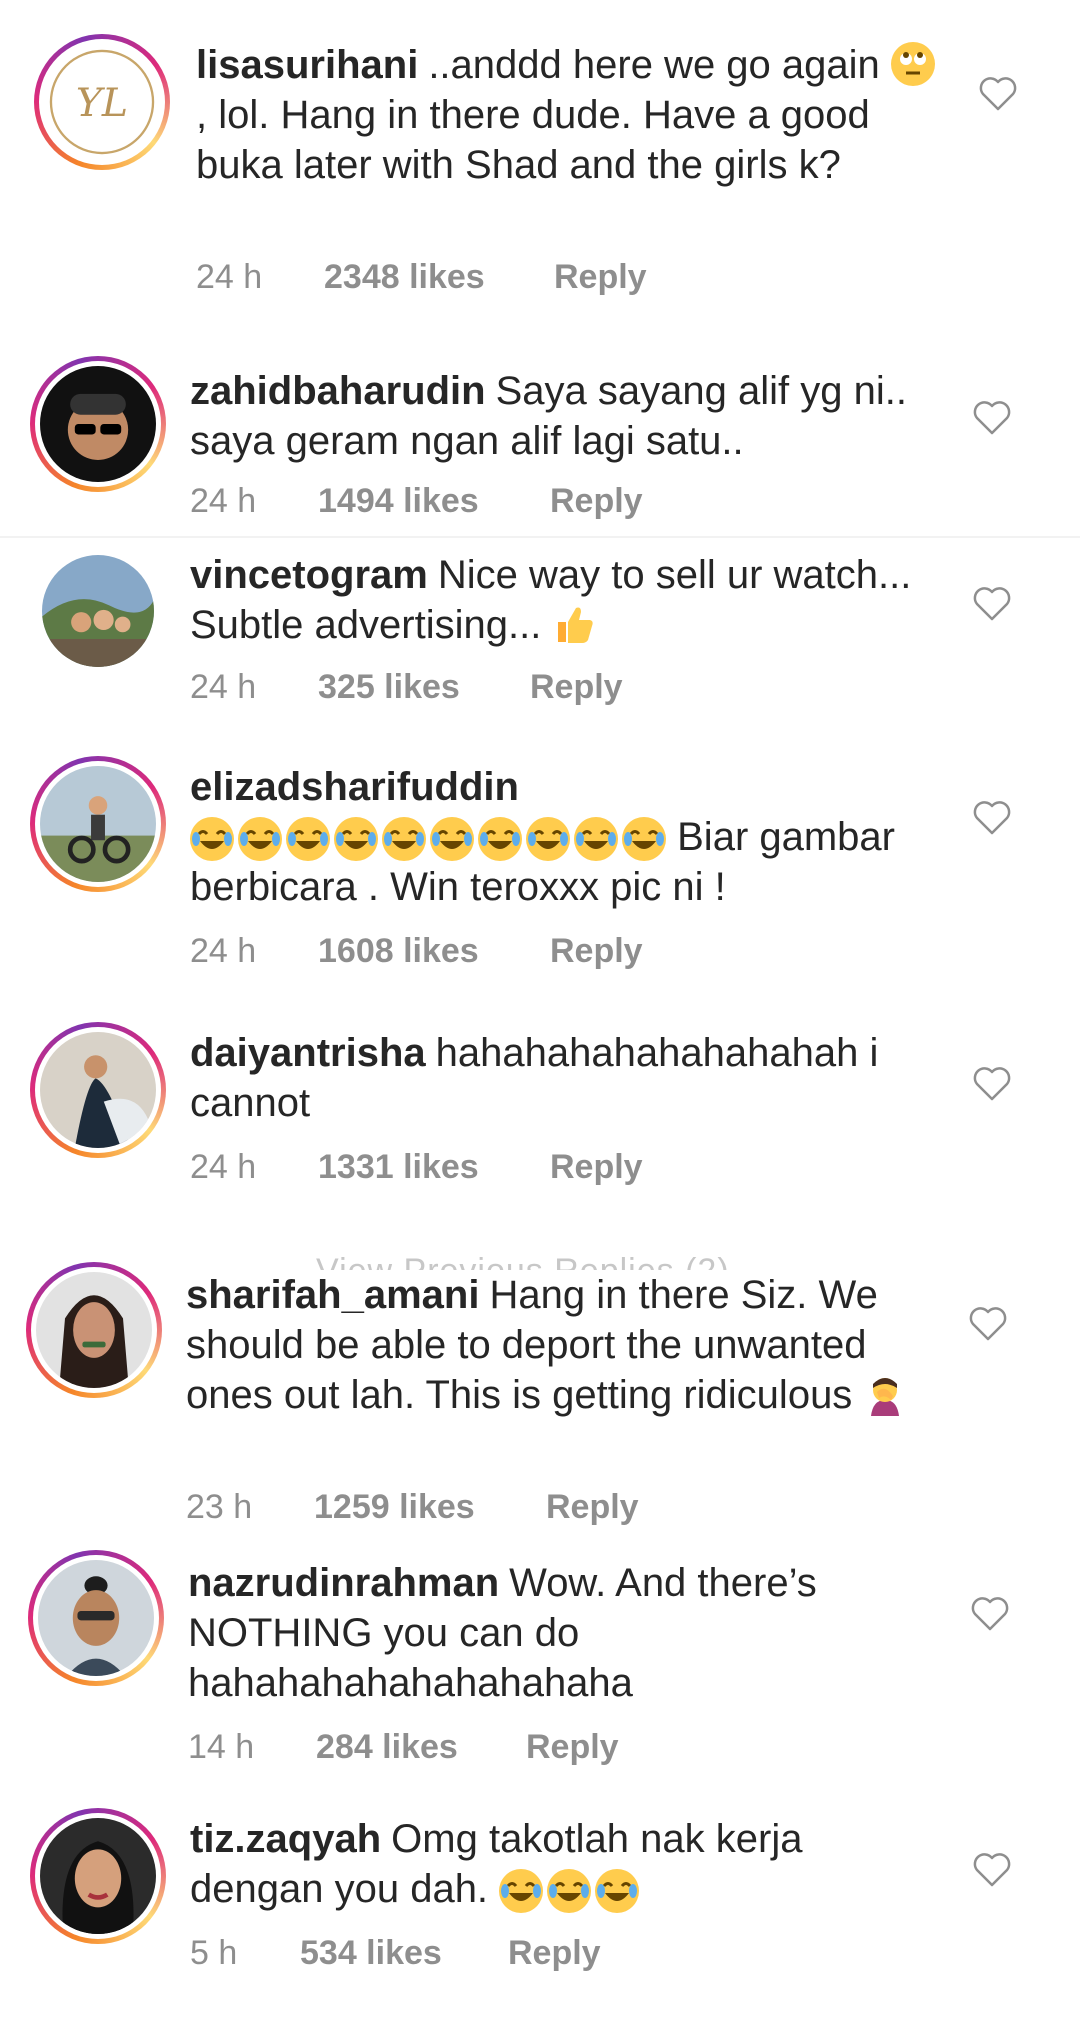 The image size is (1080, 2027). I want to click on svg-text: YL, so click(102, 103).